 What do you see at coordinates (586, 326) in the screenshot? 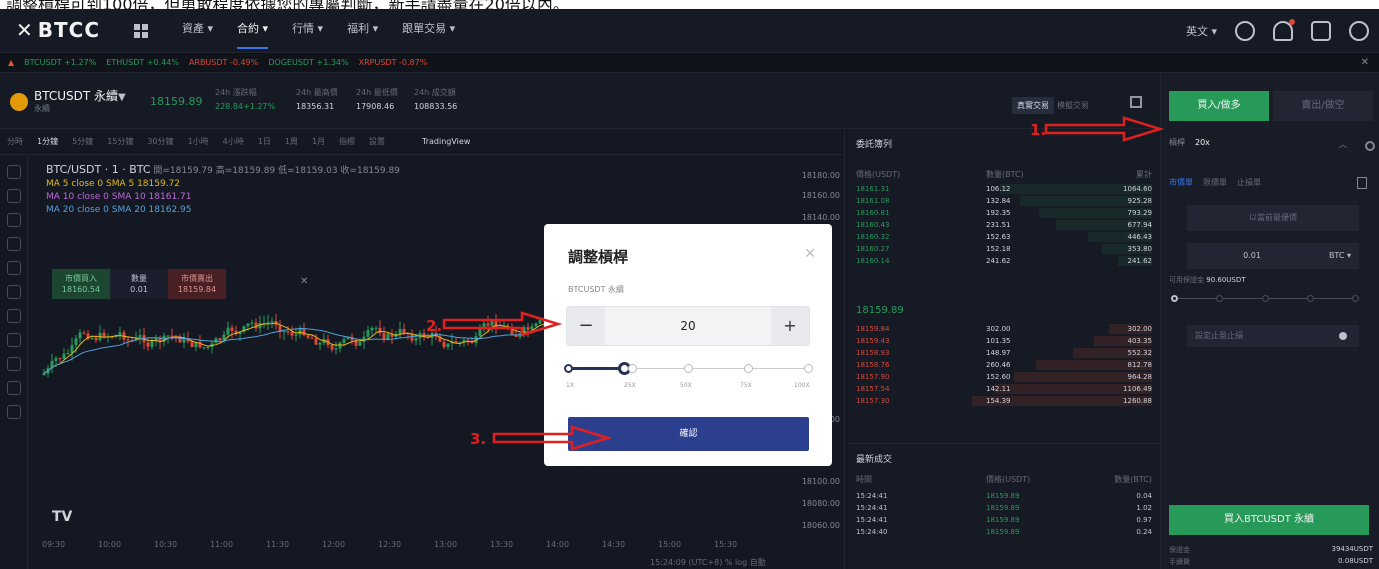
I see `decrease-button: −` at bounding box center [586, 326].